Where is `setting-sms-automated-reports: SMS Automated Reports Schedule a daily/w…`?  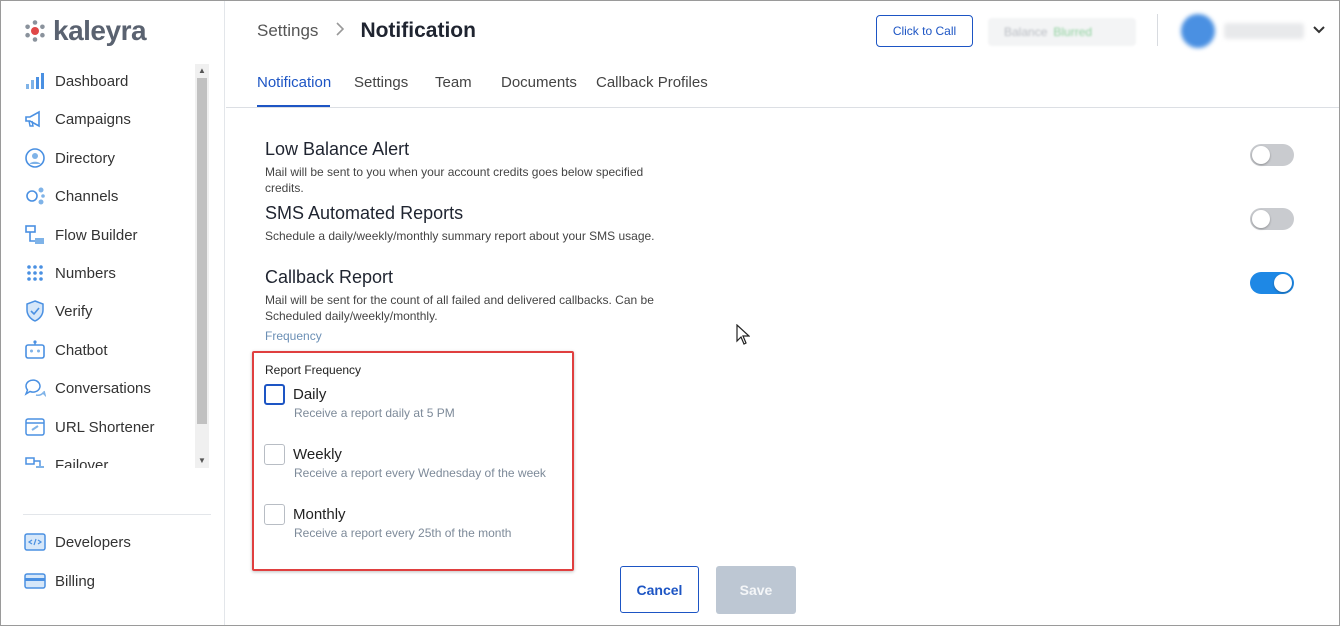
setting-sms-automated-reports: SMS Automated Reports Schedule a daily/w… is located at coordinates (470, 223).